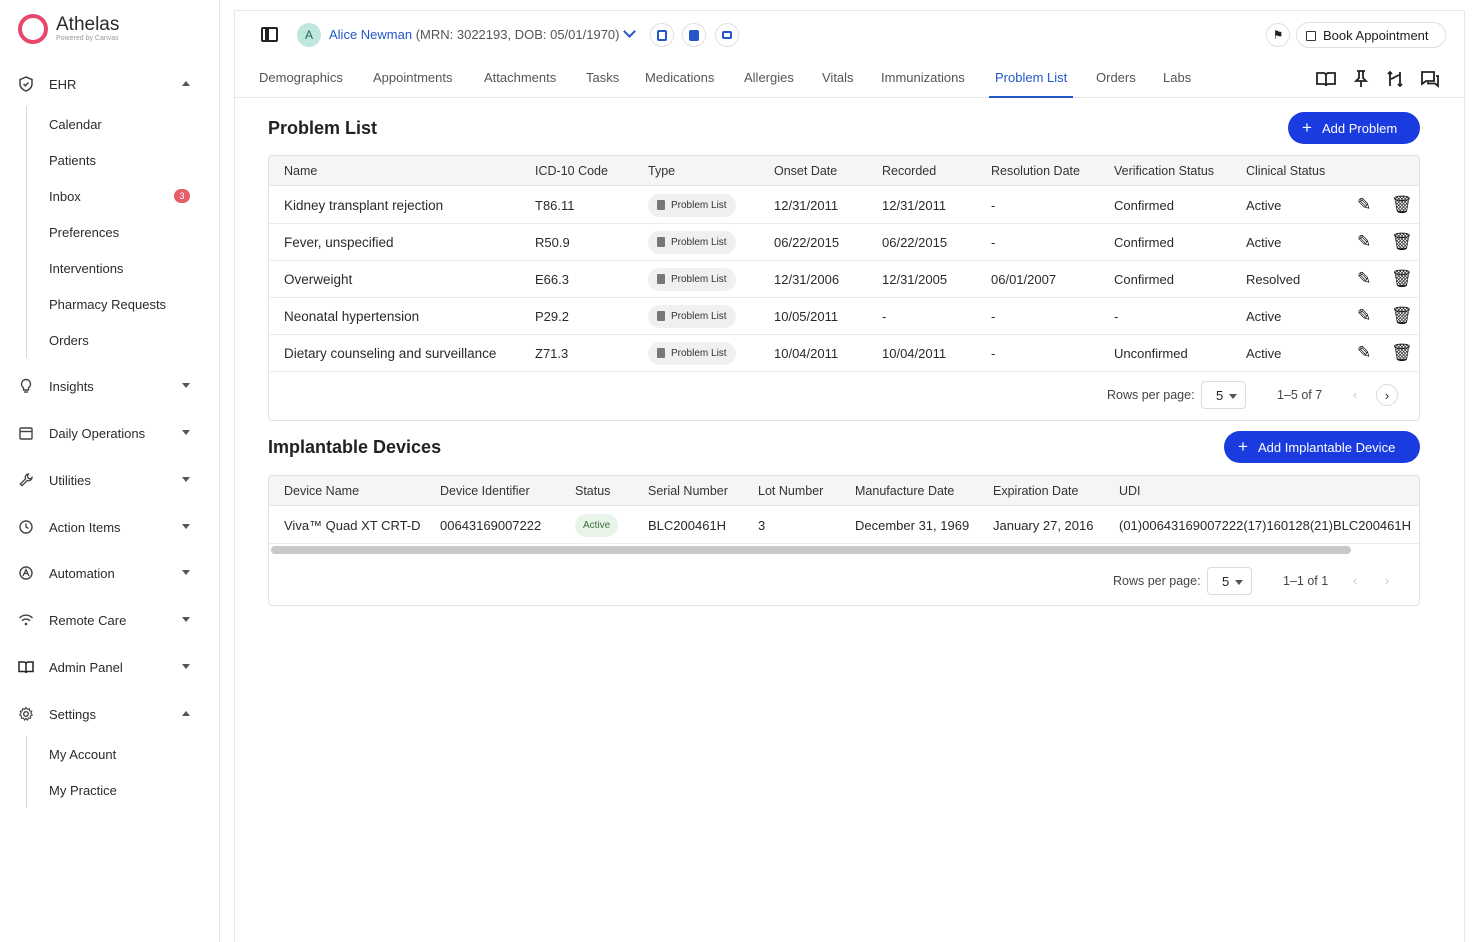 The image size is (1477, 942). What do you see at coordinates (904, 491) in the screenshot?
I see `column-header: Manufacture Date` at bounding box center [904, 491].